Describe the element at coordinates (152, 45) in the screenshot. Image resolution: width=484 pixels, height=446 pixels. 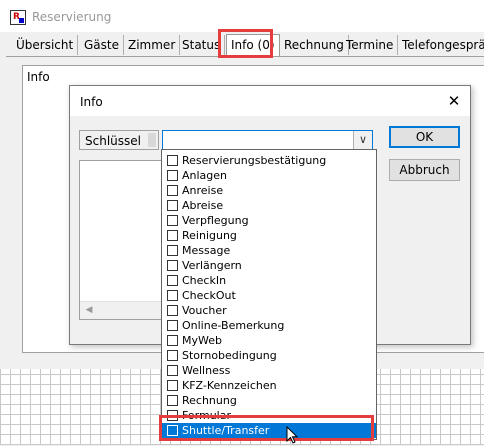
I see `tab-zimmer: Zimmer` at that location.